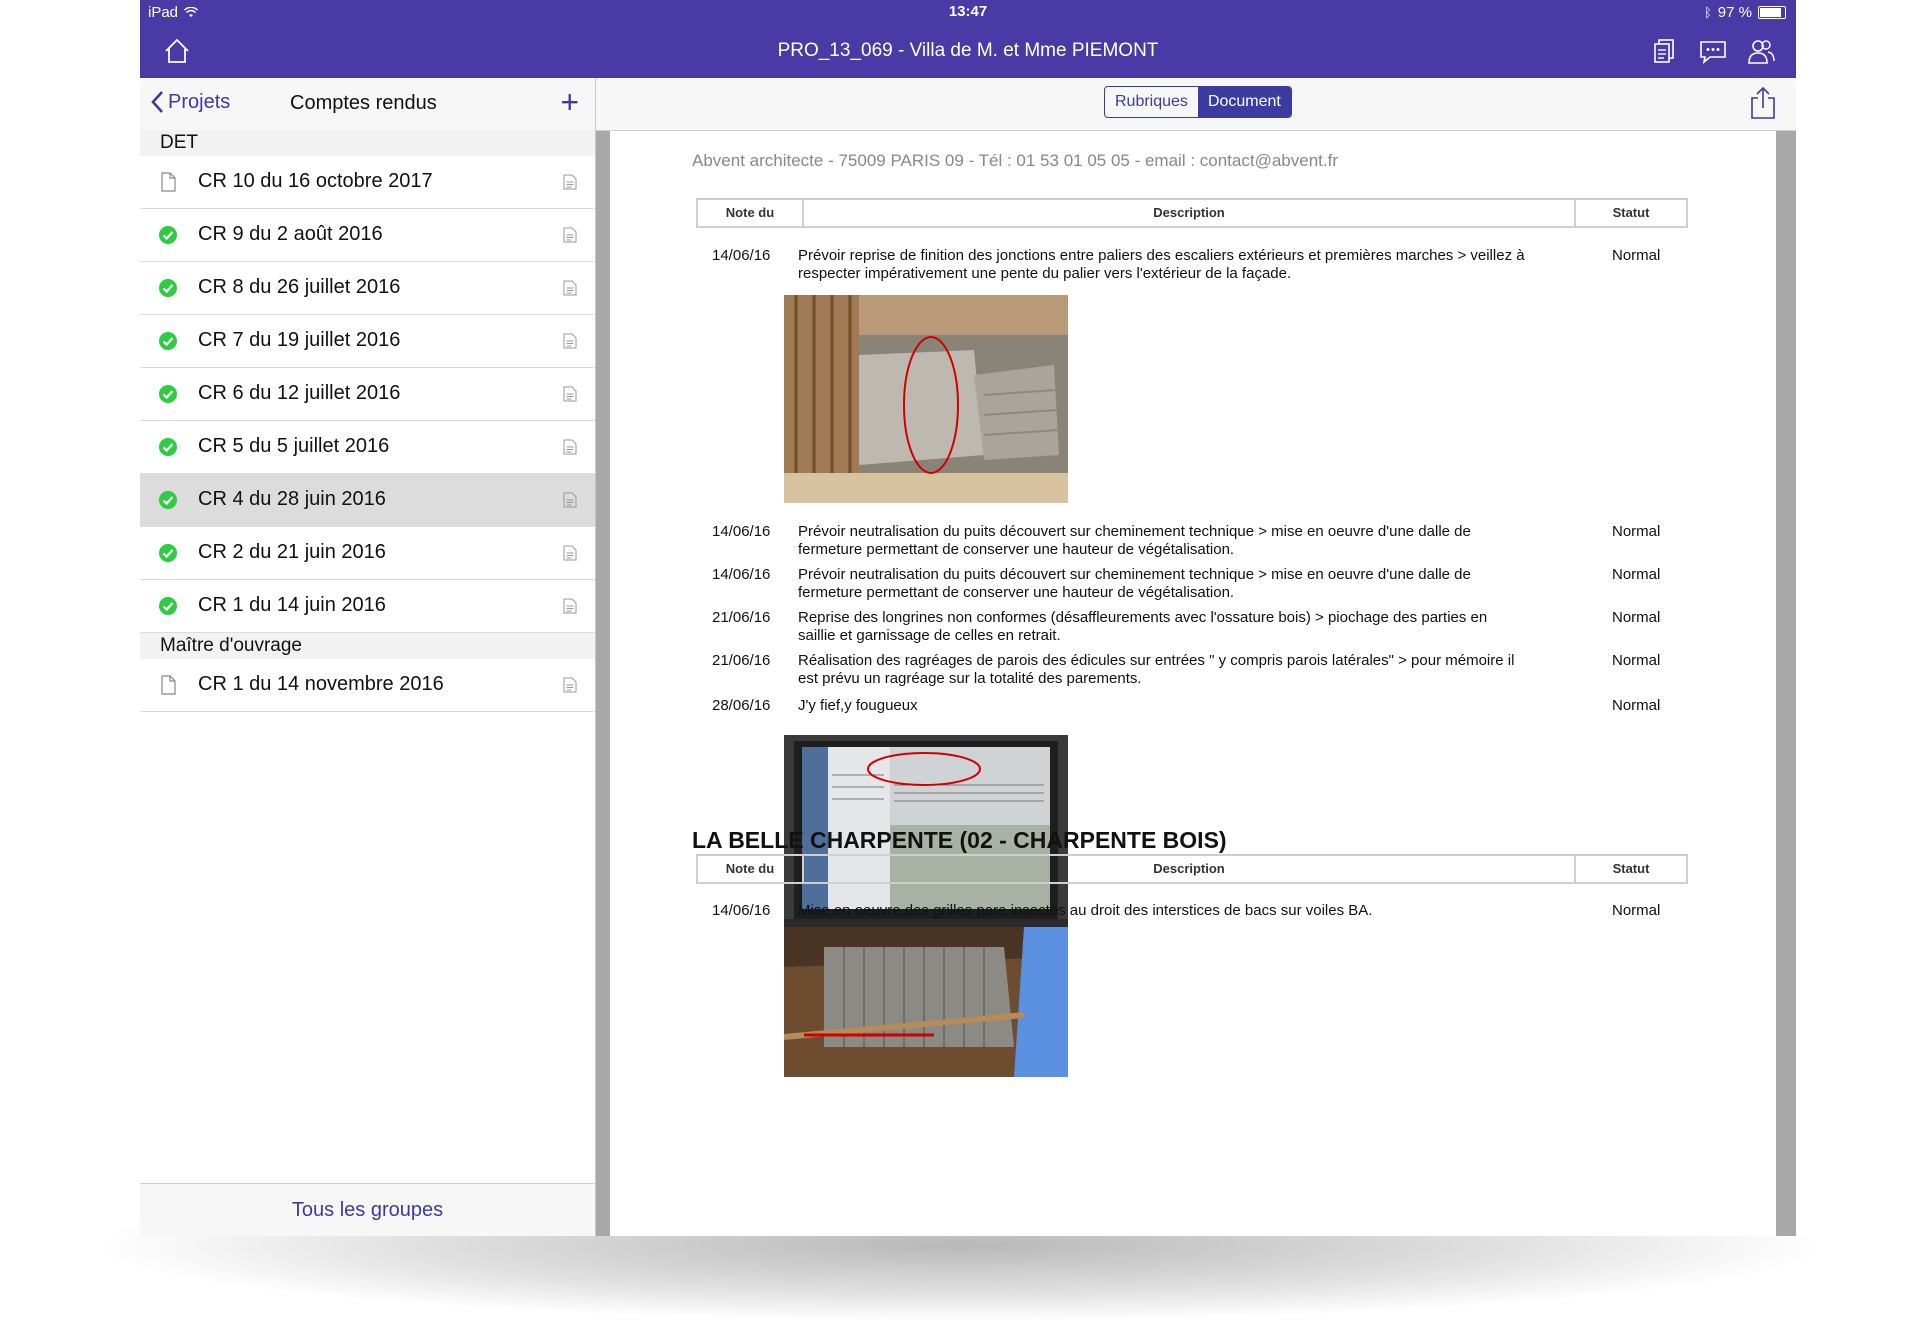 The image size is (1920, 1334). I want to click on photo-roof, so click(926, 1002).